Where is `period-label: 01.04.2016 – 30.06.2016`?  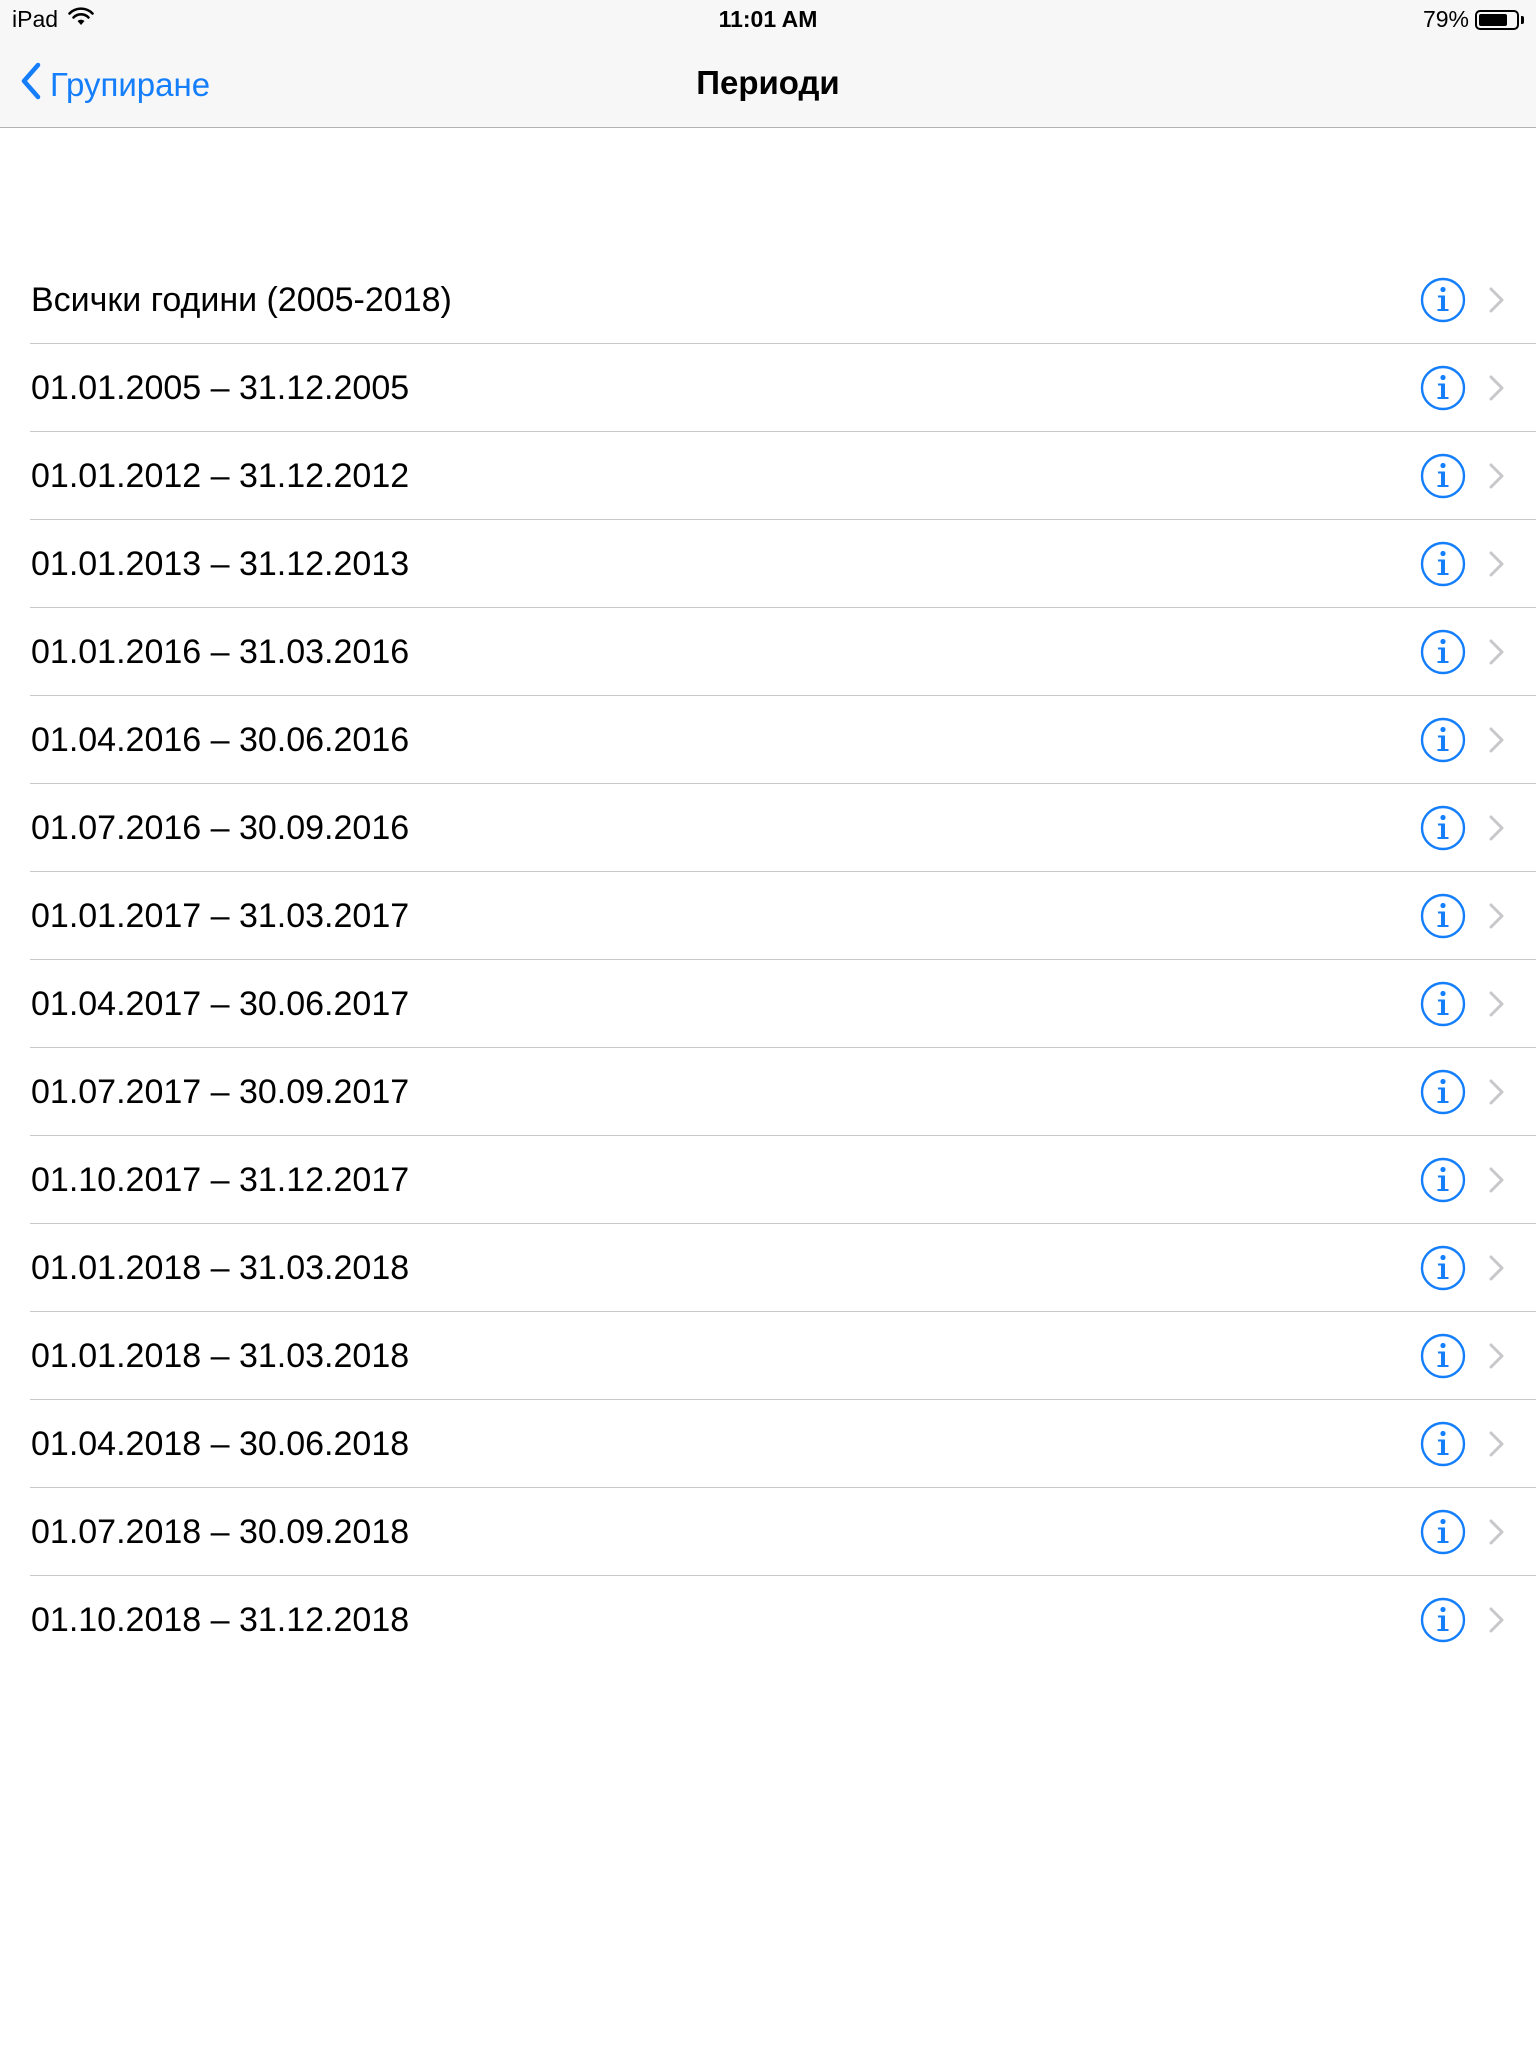 period-label: 01.04.2016 – 30.06.2016 is located at coordinates (220, 740).